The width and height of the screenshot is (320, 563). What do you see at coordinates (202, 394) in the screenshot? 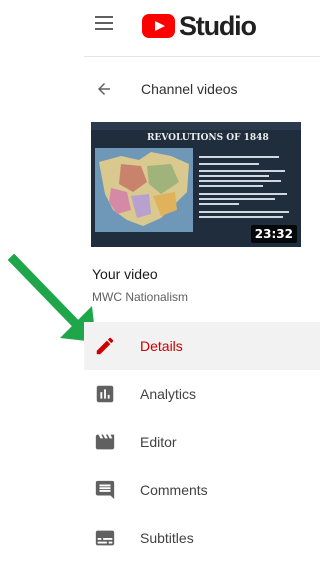
I see `nav-item-analytics: Analytics` at bounding box center [202, 394].